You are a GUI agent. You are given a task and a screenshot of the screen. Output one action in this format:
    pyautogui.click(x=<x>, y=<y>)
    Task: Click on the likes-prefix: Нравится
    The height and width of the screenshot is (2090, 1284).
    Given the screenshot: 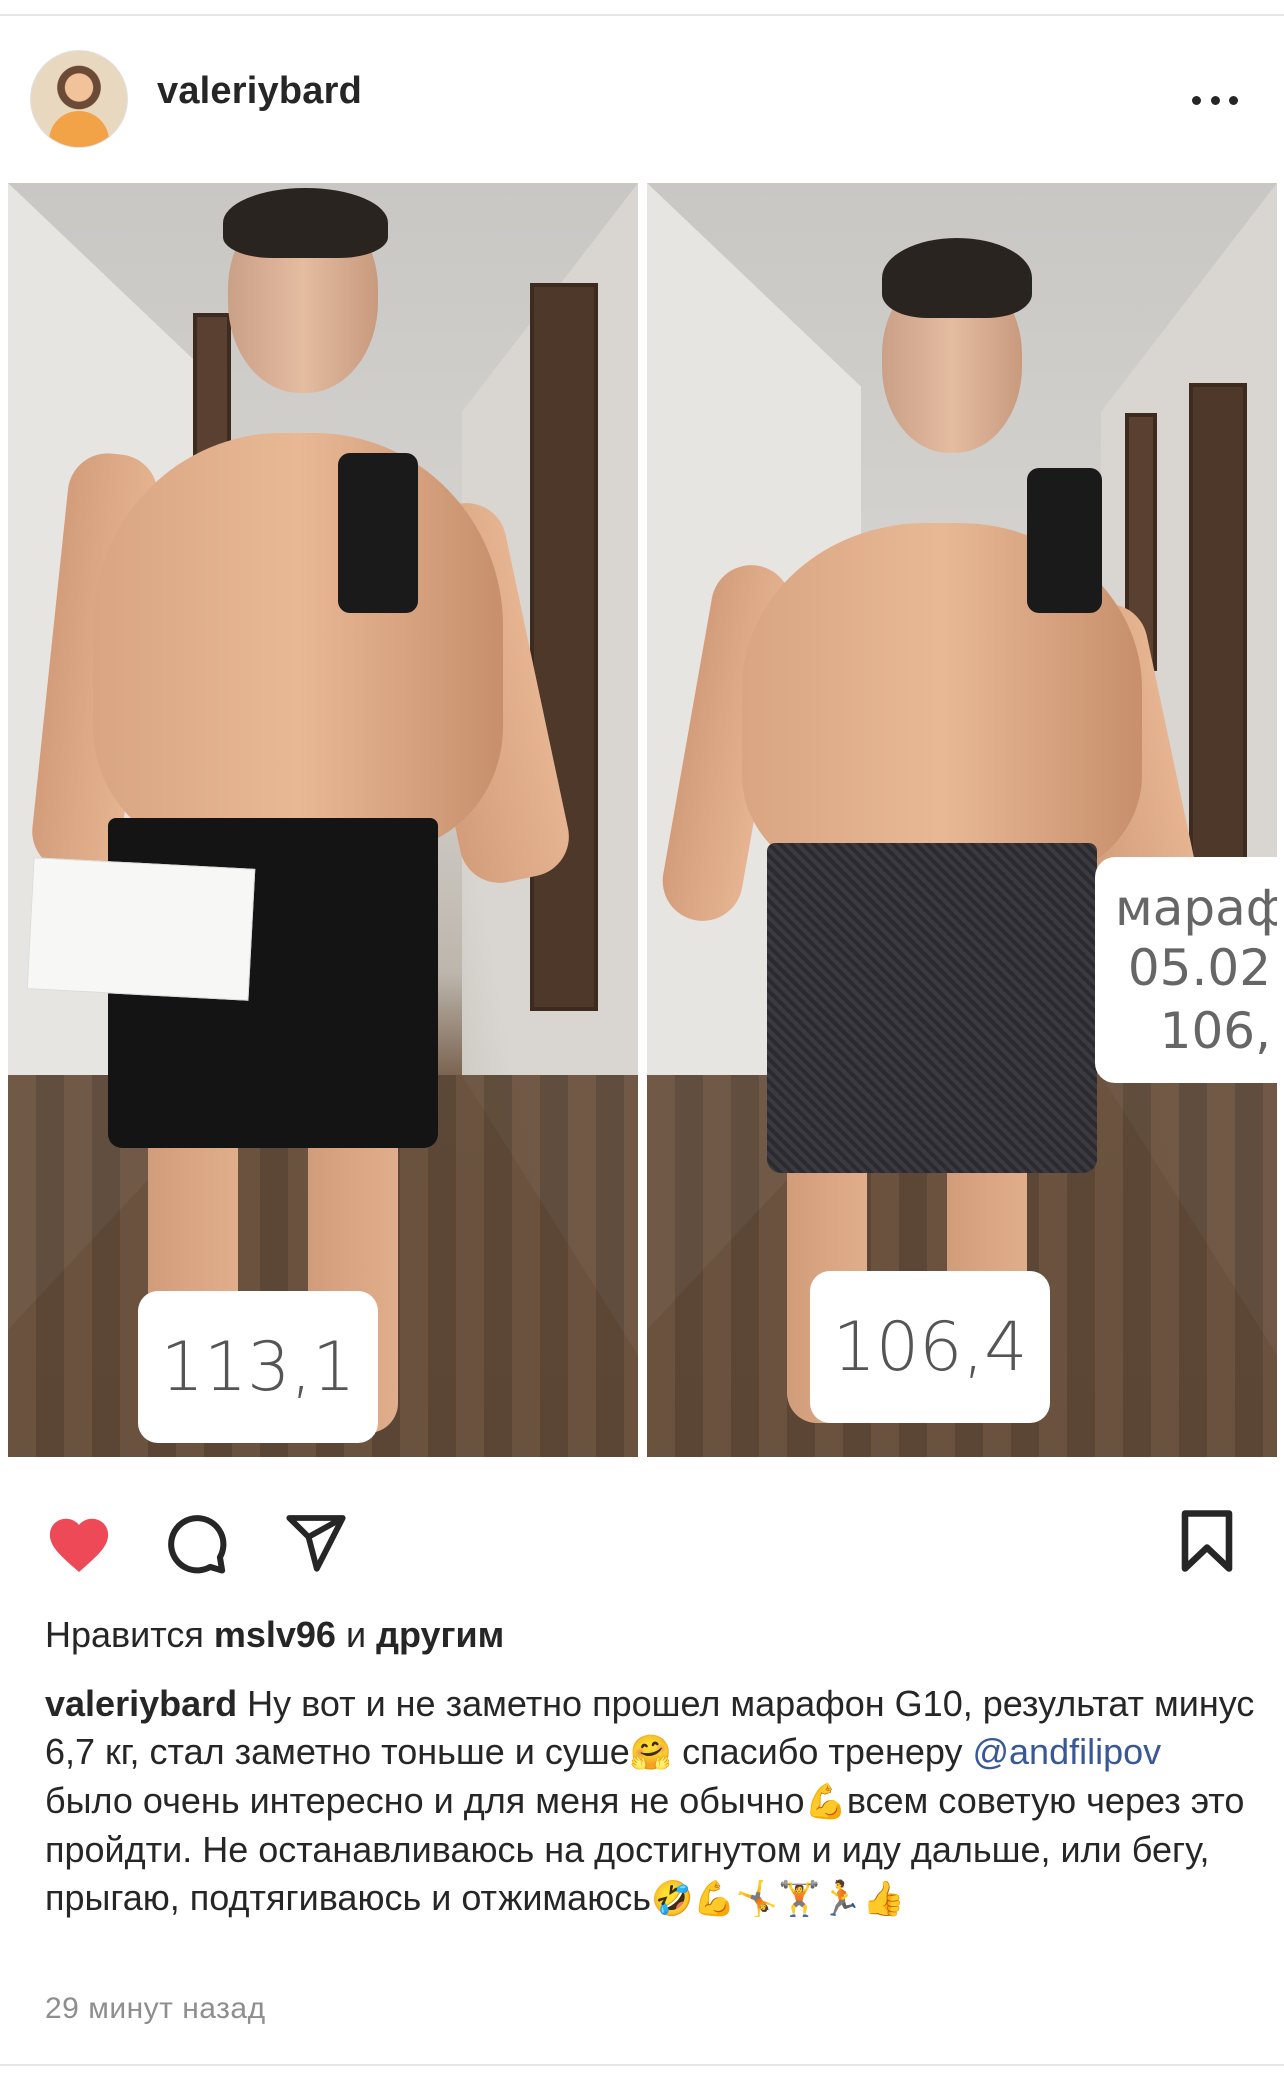 What is the action you would take?
    pyautogui.click(x=129, y=1634)
    